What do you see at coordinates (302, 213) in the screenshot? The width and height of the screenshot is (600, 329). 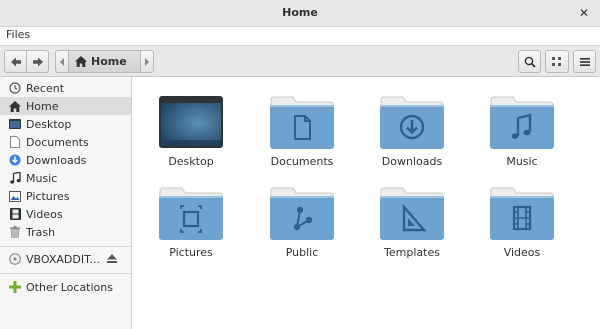 I see `public-folder-icon` at bounding box center [302, 213].